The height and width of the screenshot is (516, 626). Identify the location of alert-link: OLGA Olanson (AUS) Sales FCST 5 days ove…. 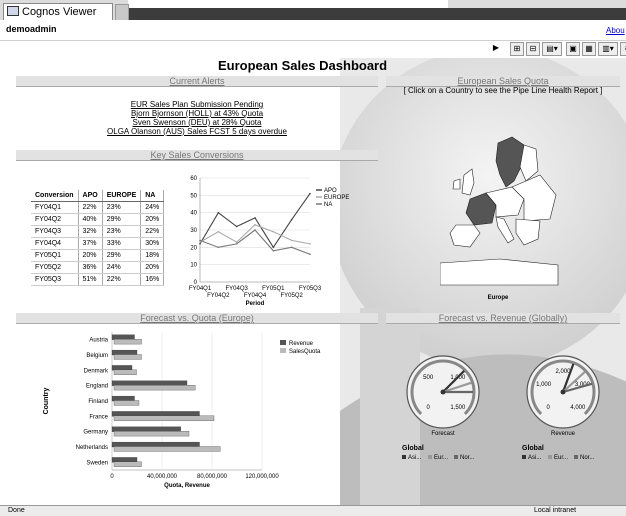
(197, 131).